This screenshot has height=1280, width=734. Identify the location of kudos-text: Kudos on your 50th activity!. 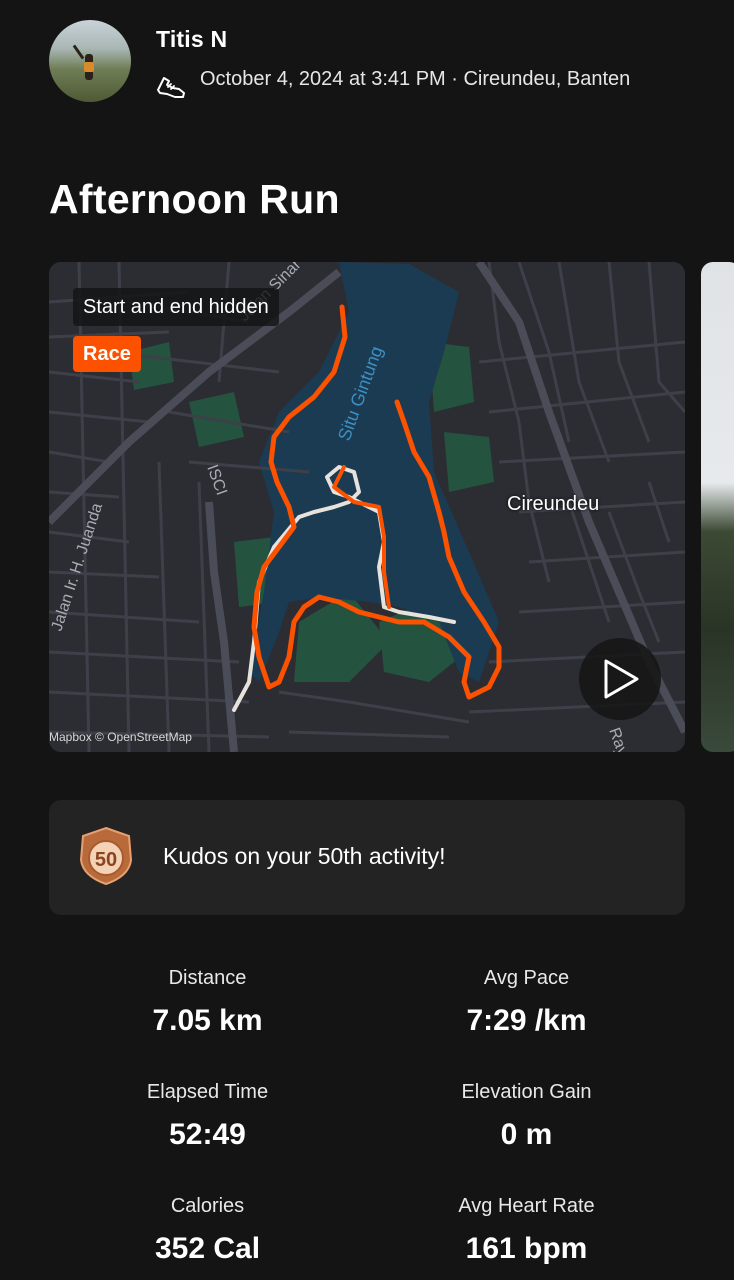
(304, 856).